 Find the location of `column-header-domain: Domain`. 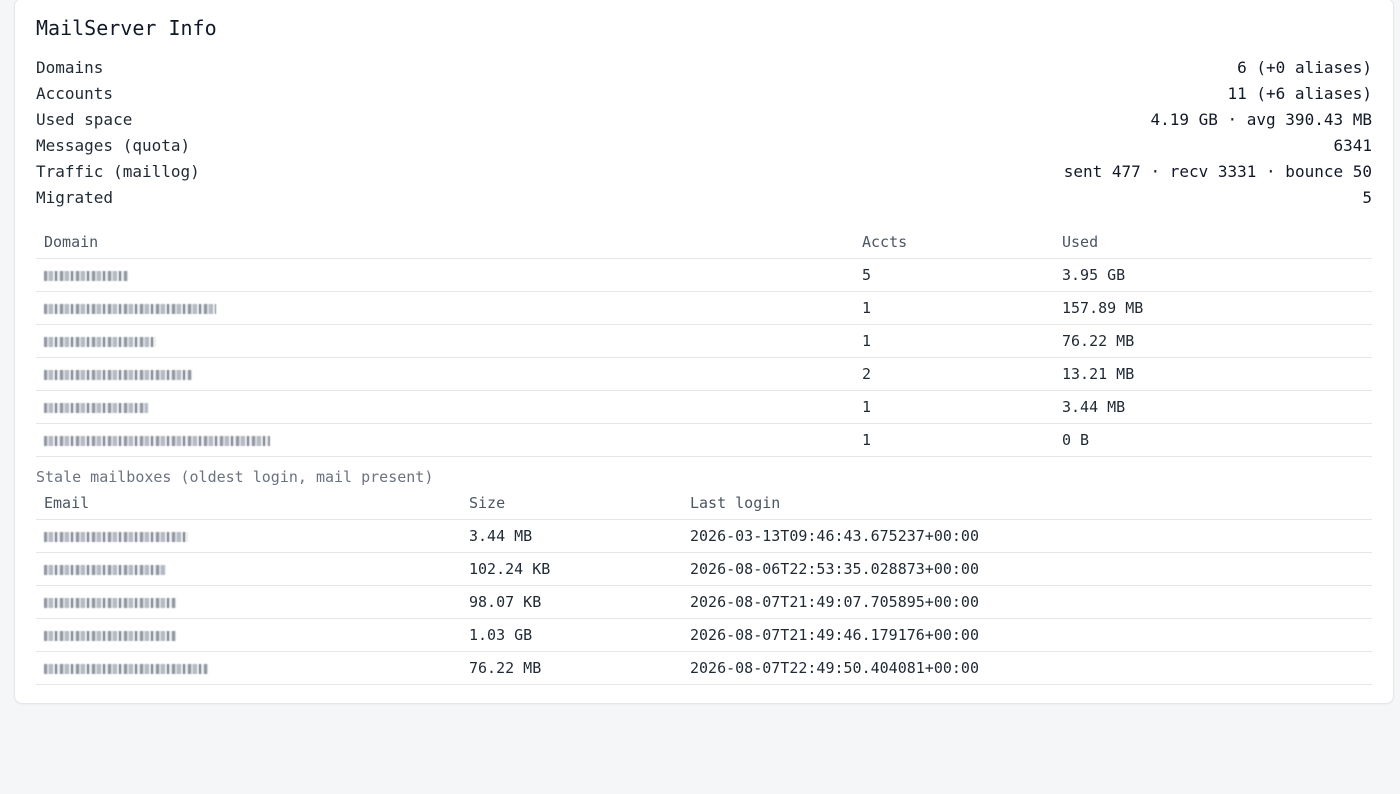

column-header-domain: Domain is located at coordinates (445, 243).